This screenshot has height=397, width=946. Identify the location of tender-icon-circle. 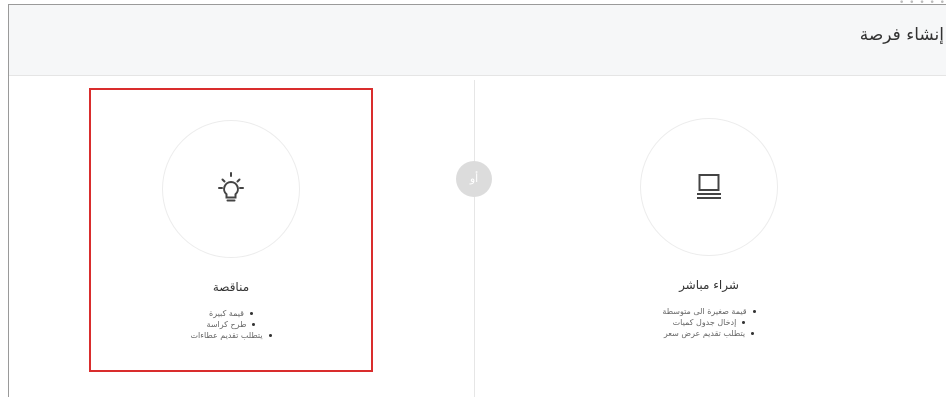
(231, 189).